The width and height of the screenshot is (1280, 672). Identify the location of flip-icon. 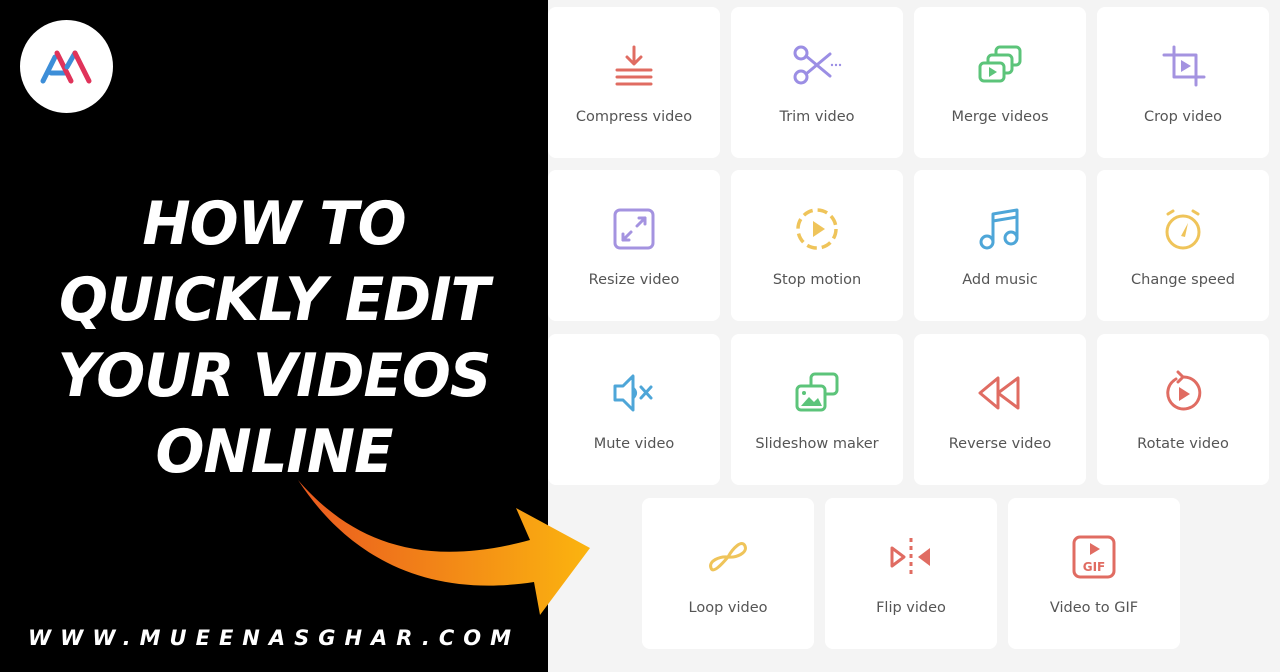
(911, 557).